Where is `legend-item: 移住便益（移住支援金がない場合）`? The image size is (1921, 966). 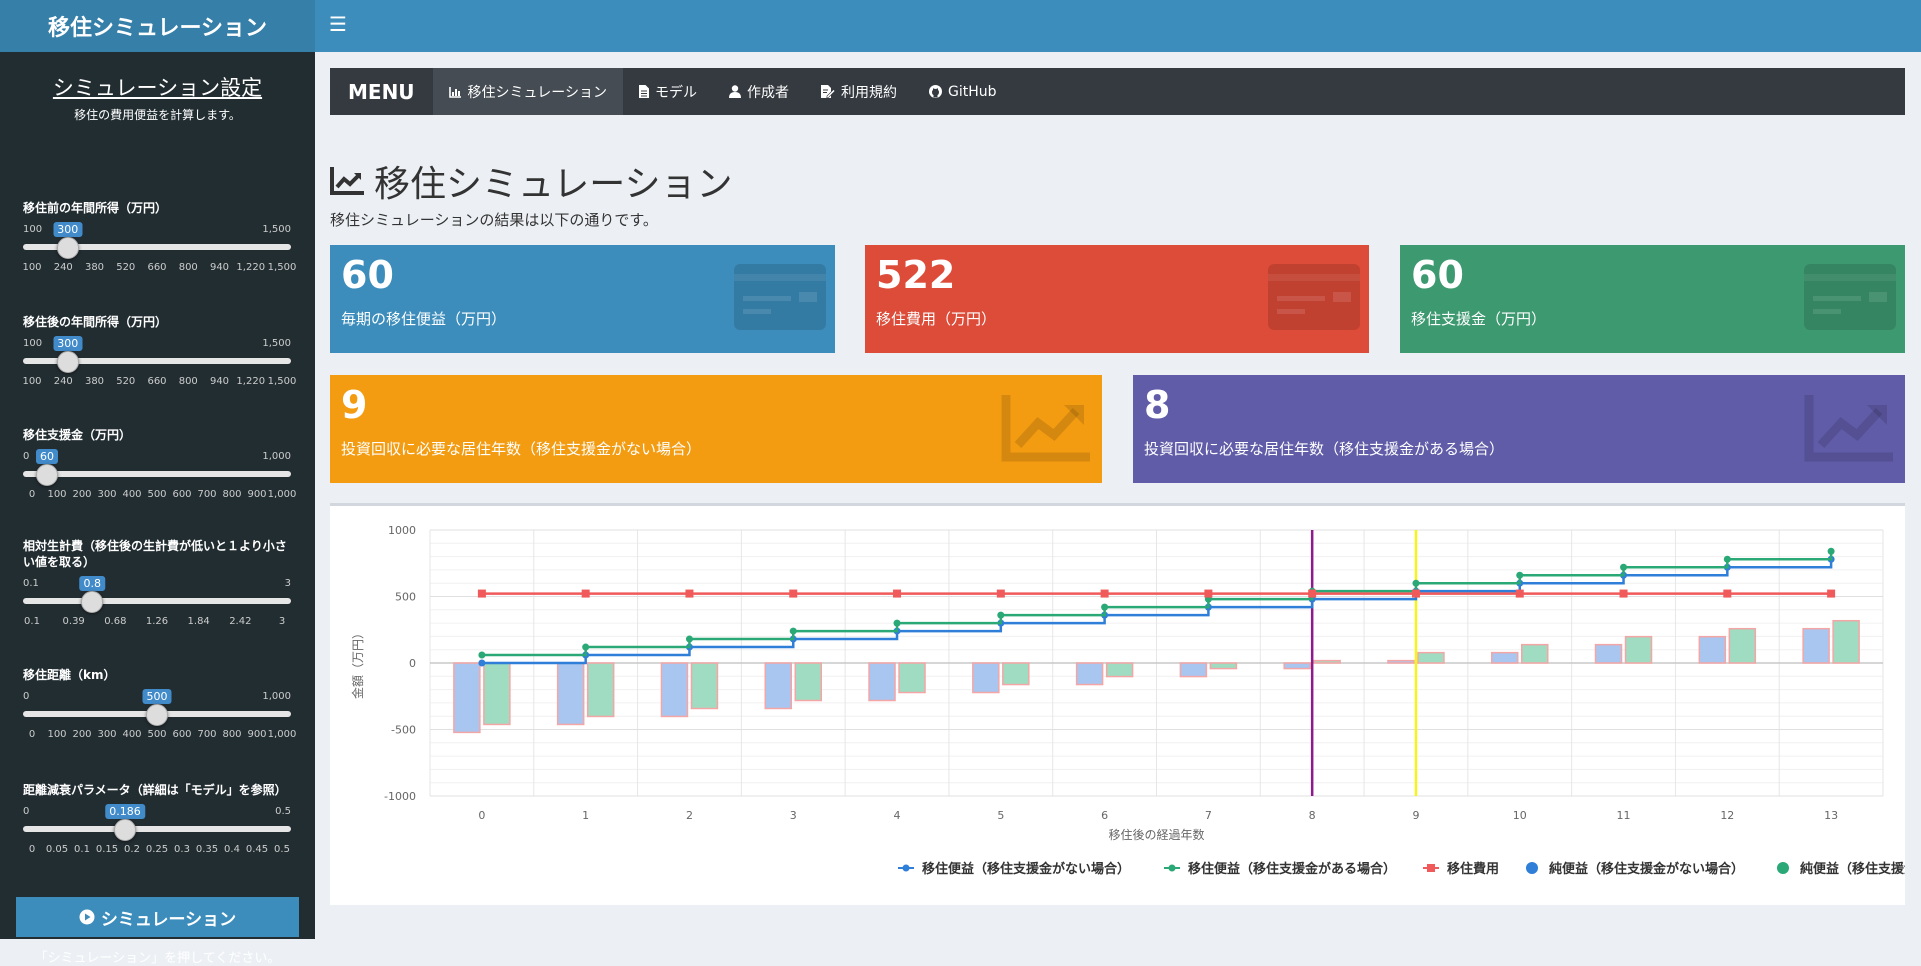 legend-item: 移住便益（移住支援金がない場合） is located at coordinates (1014, 869).